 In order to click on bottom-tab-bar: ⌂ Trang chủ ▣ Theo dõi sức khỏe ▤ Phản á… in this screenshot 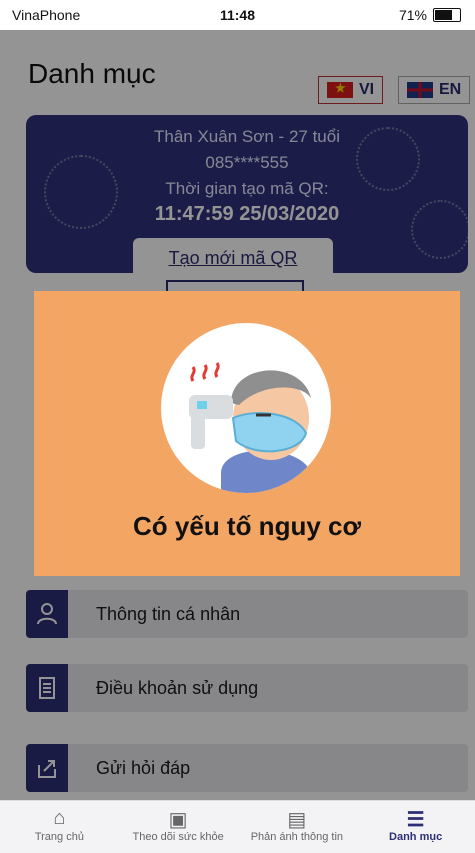, I will do `click(237, 826)`.